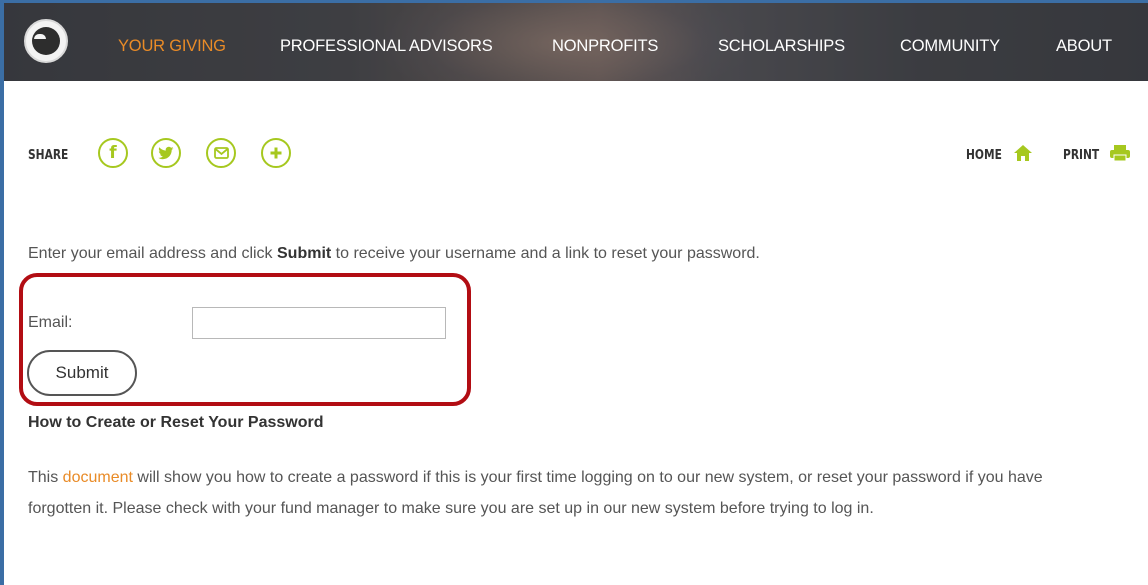 The width and height of the screenshot is (1148, 585). I want to click on share-label: SHARE, so click(48, 155).